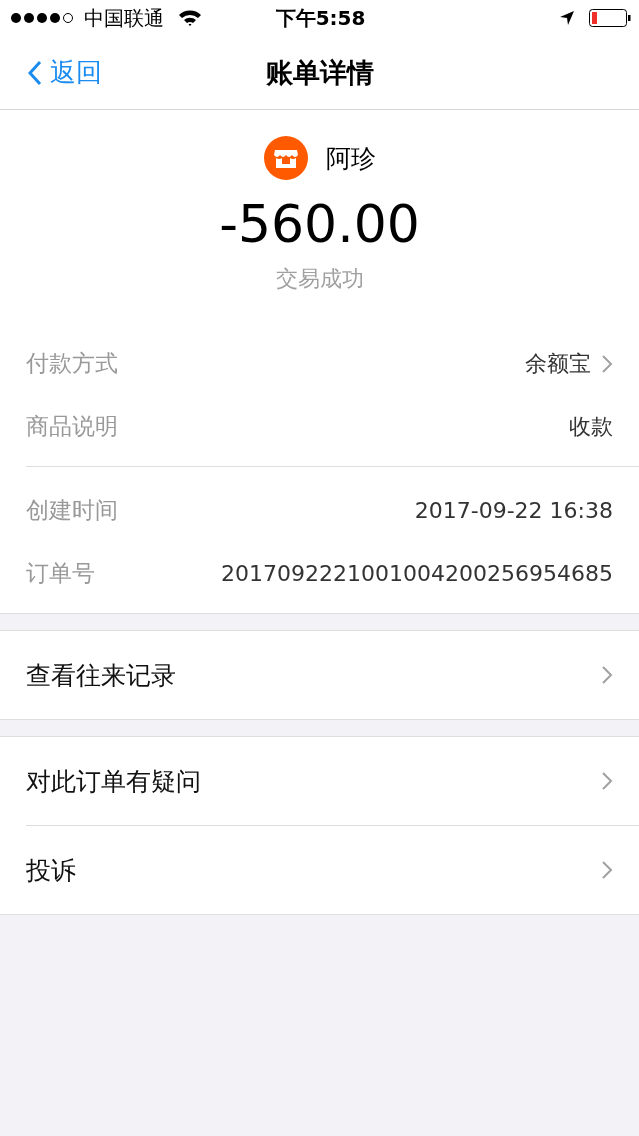 The height and width of the screenshot is (1136, 639). Describe the element at coordinates (35, 72) in the screenshot. I see `chevron-left-icon` at that location.